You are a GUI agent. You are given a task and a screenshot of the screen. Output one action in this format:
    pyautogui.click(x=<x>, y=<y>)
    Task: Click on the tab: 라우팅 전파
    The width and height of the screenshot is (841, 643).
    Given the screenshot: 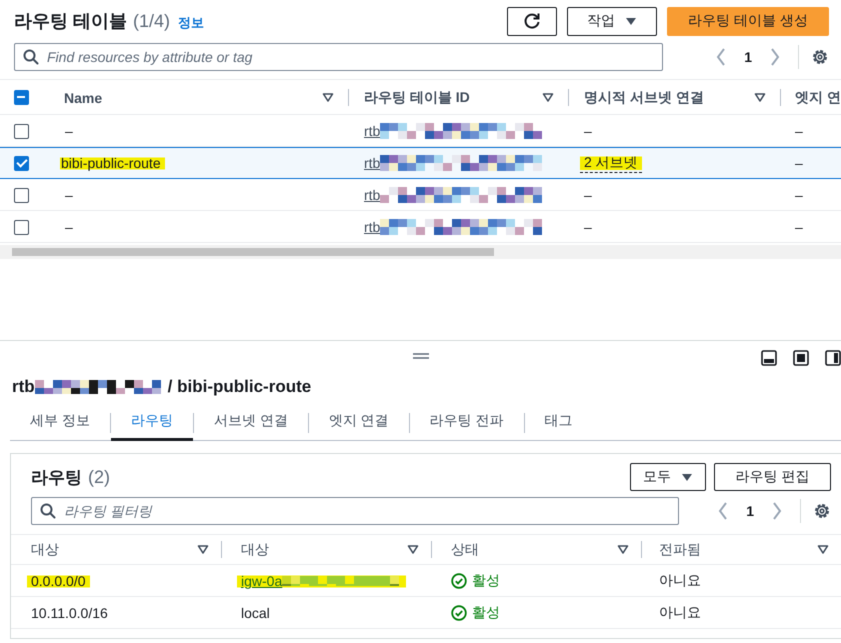 What is the action you would take?
    pyautogui.click(x=467, y=422)
    